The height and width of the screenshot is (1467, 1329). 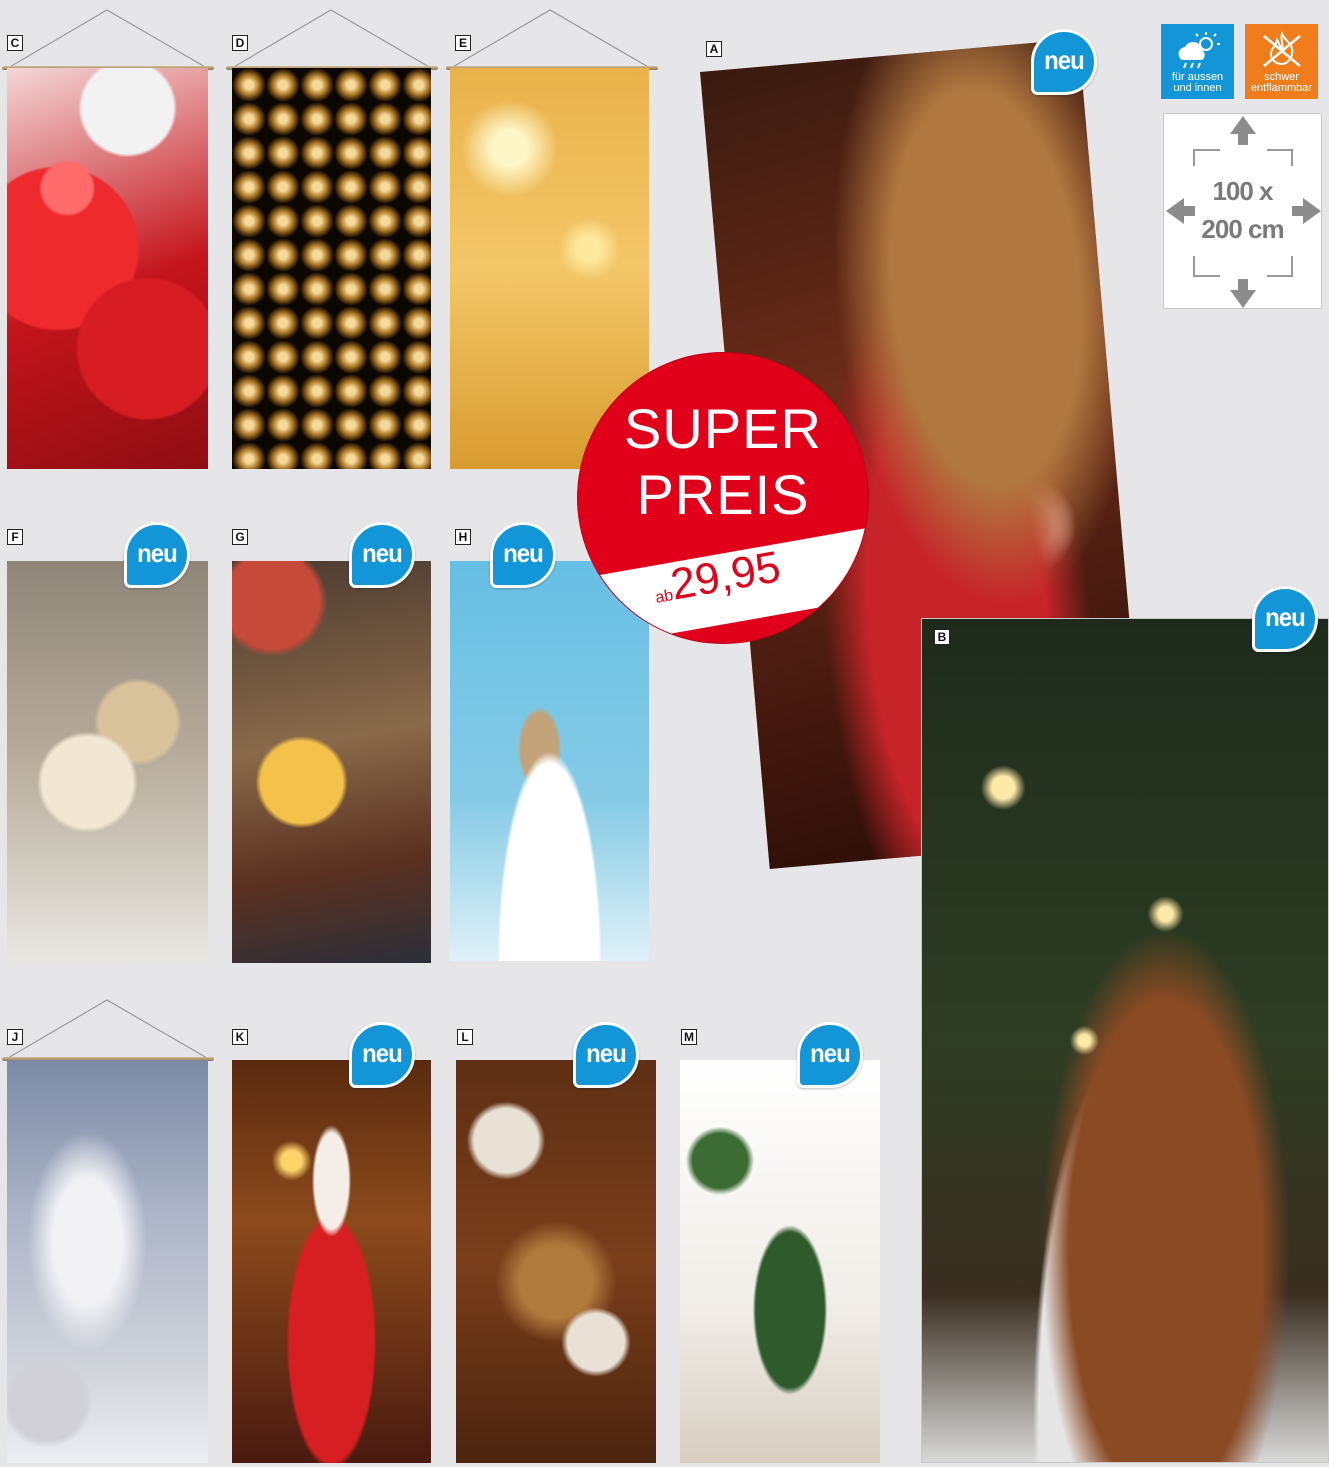 I want to click on product-letter-l: L, so click(x=465, y=1037).